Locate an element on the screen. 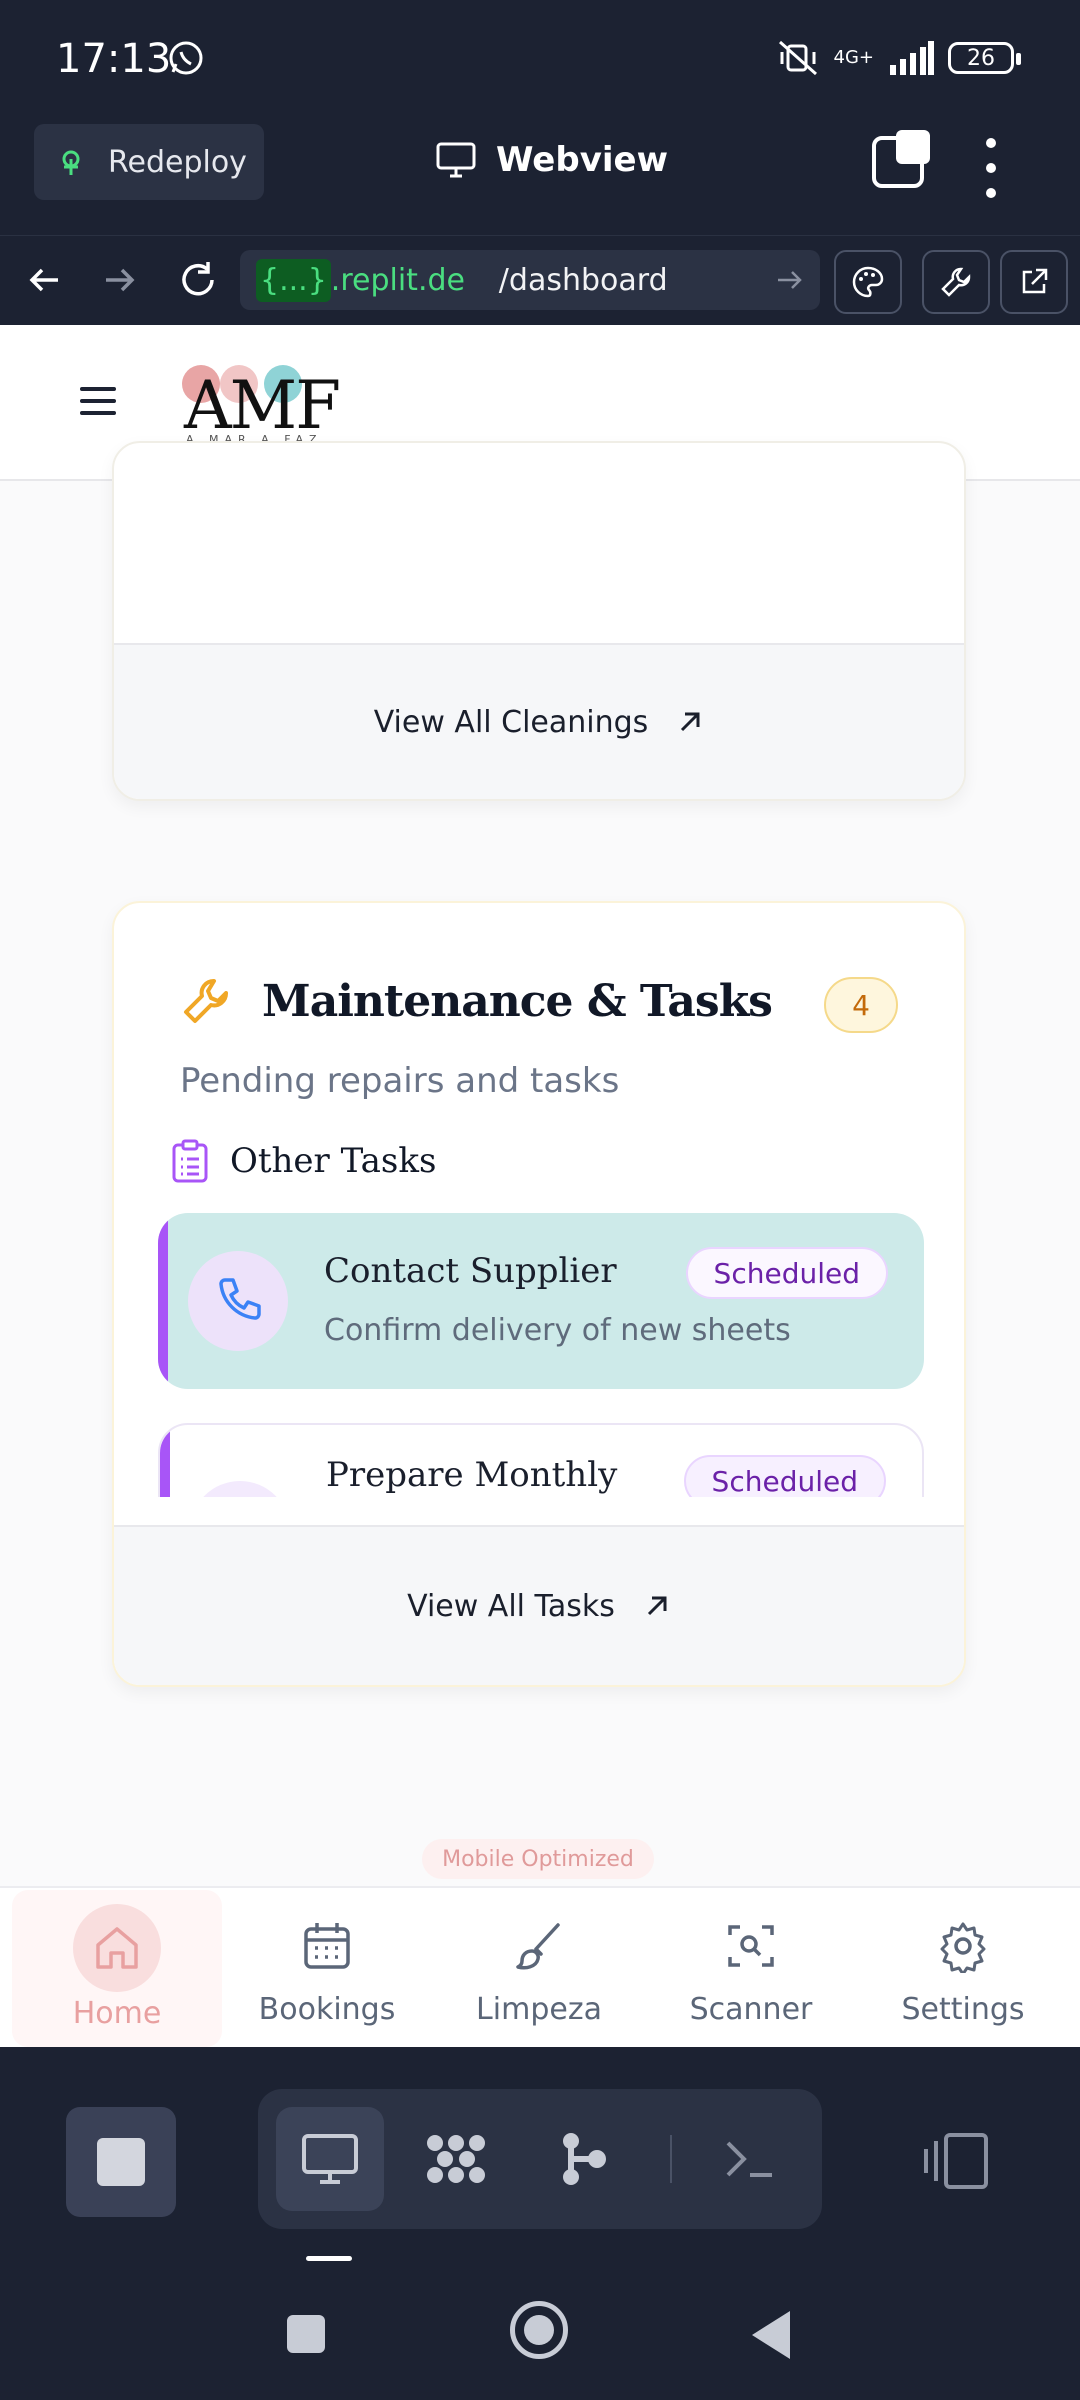 The height and width of the screenshot is (2400, 1080). stop-button is located at coordinates (121, 2162).